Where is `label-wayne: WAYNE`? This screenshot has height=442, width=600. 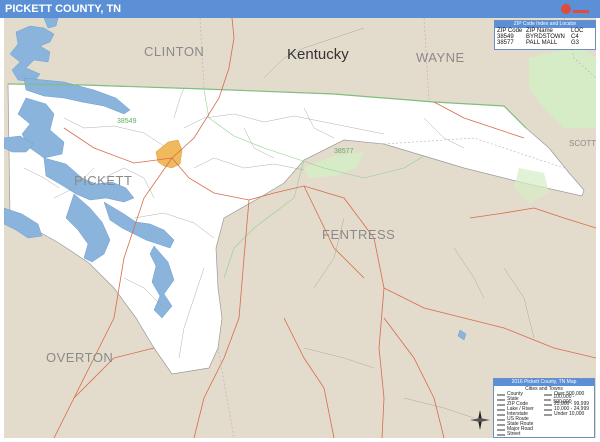 label-wayne: WAYNE is located at coordinates (440, 57).